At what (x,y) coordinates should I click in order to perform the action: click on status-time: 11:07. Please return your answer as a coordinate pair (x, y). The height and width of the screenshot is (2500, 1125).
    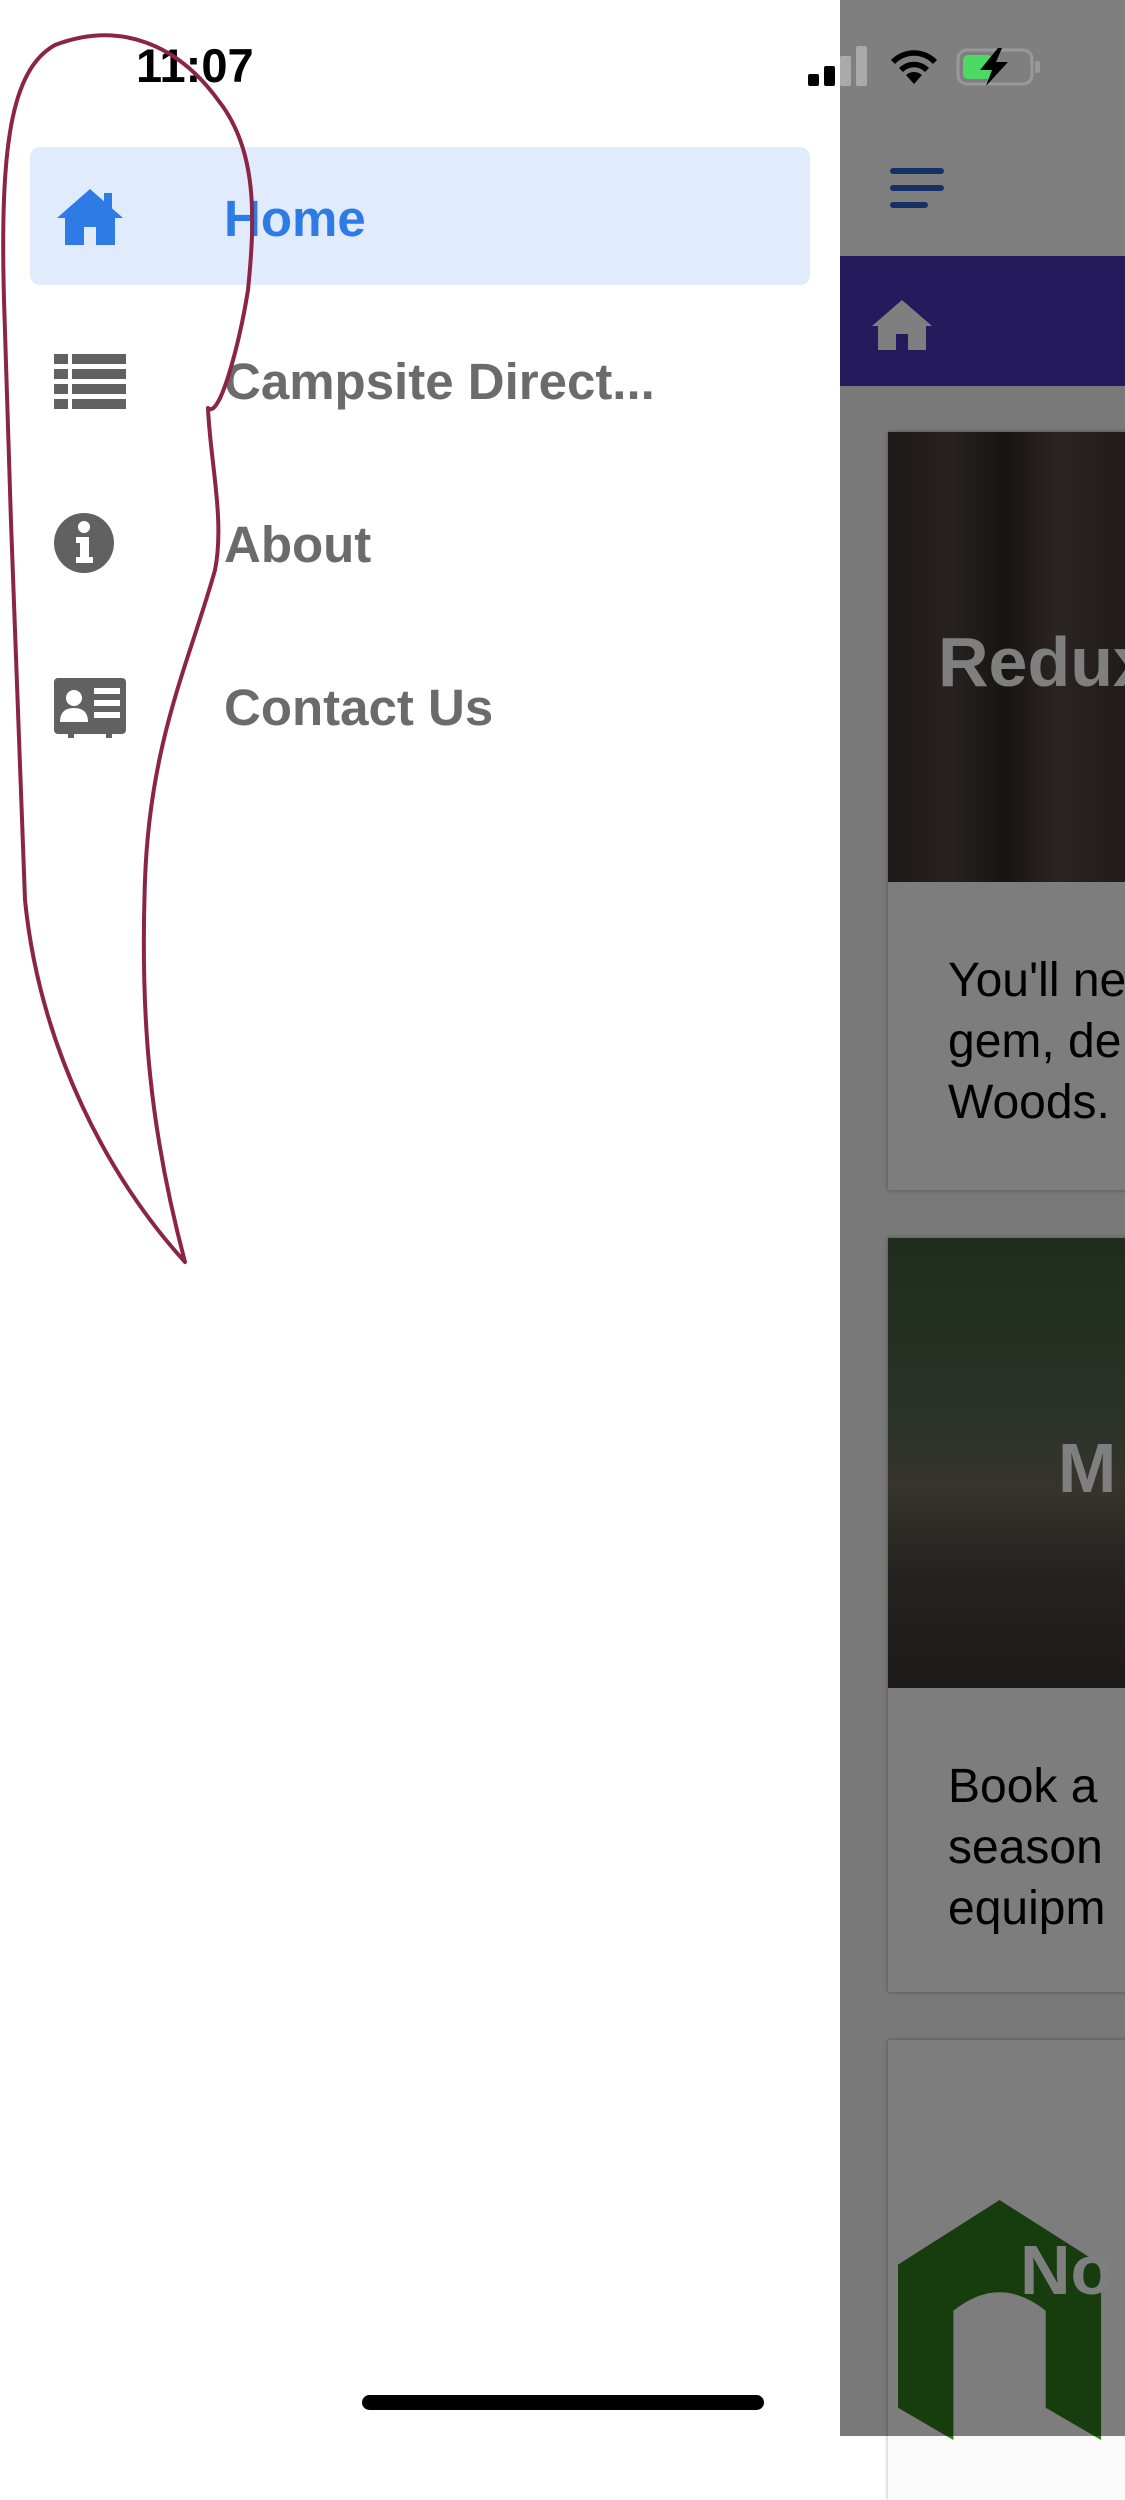
    Looking at the image, I should click on (195, 65).